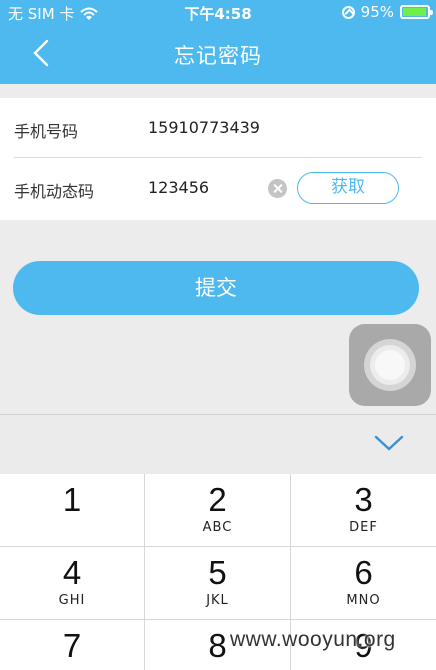 This screenshot has width=436, height=670. Describe the element at coordinates (217, 600) in the screenshot. I see `key-letters: JKL` at that location.